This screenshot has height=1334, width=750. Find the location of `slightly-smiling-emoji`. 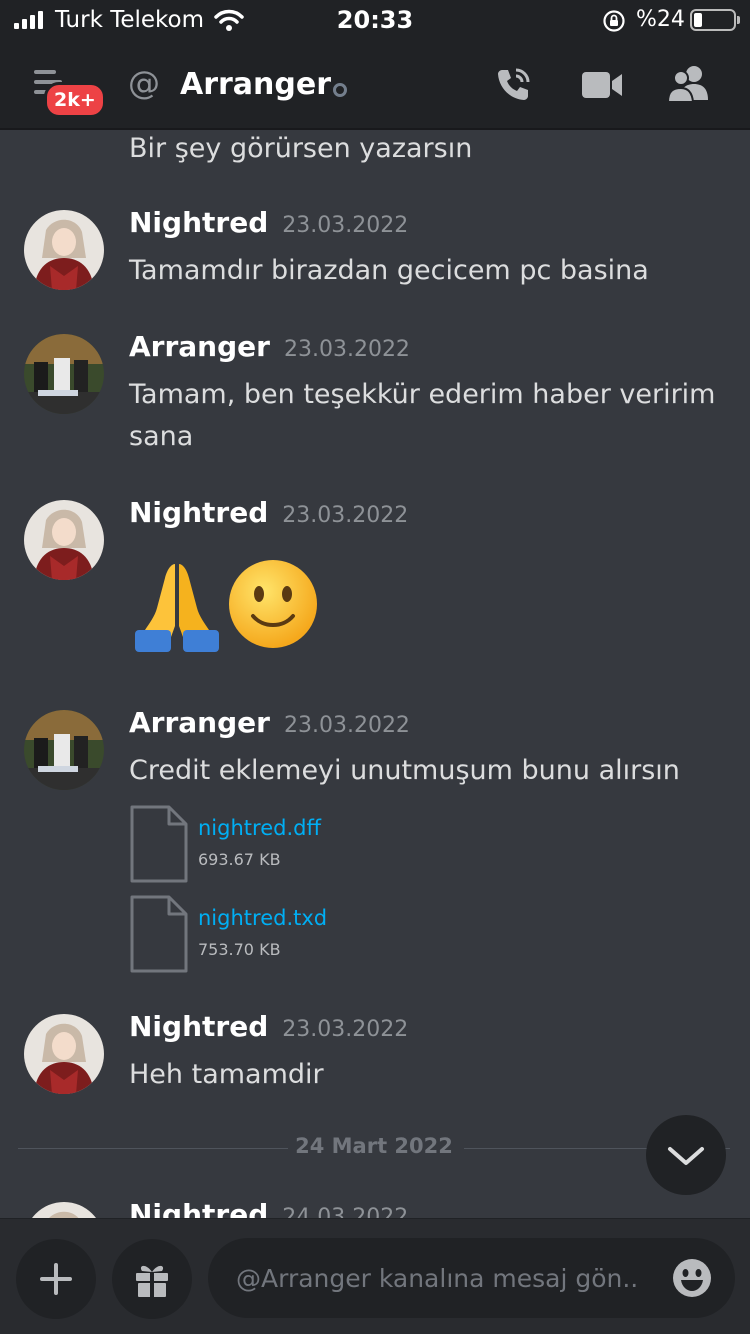

slightly-smiling-emoji is located at coordinates (273, 604).